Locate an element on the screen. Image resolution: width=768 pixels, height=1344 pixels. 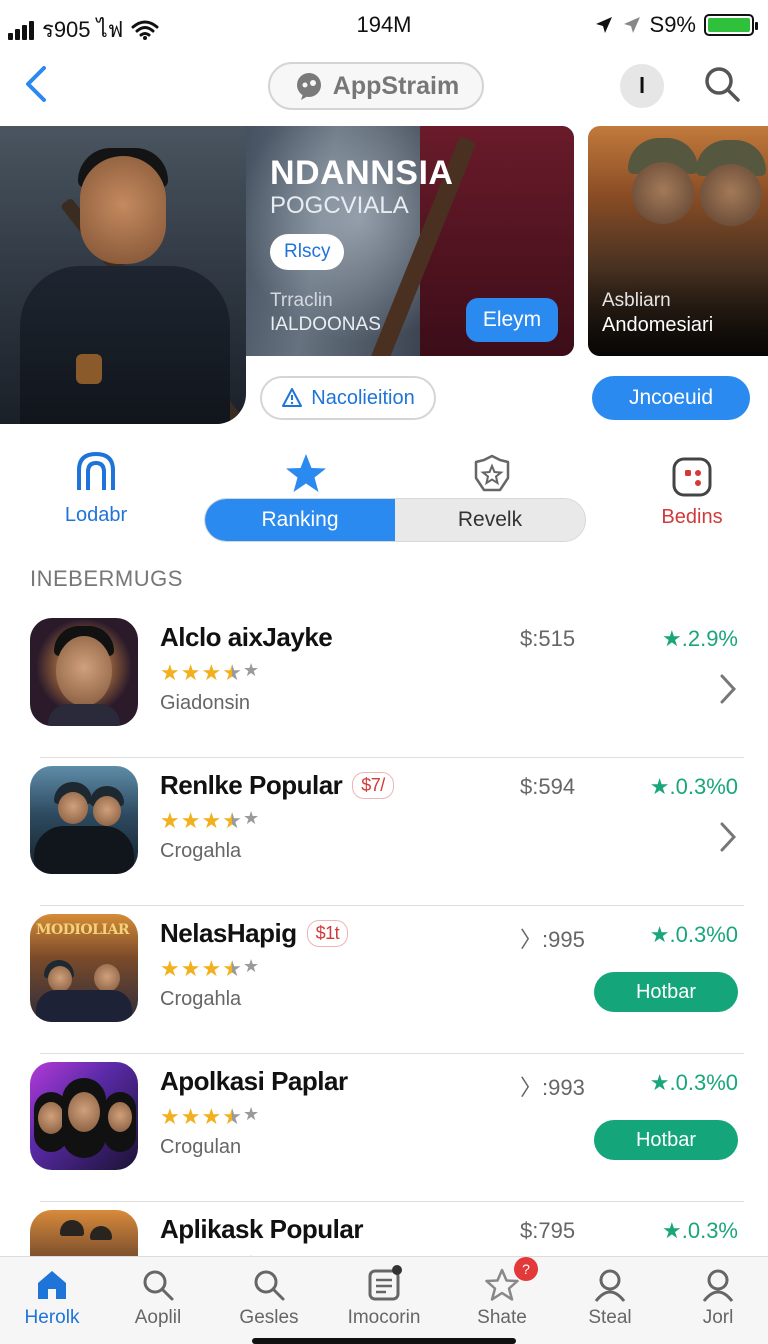
store-title-pill: AppStraim is located at coordinates (376, 86).